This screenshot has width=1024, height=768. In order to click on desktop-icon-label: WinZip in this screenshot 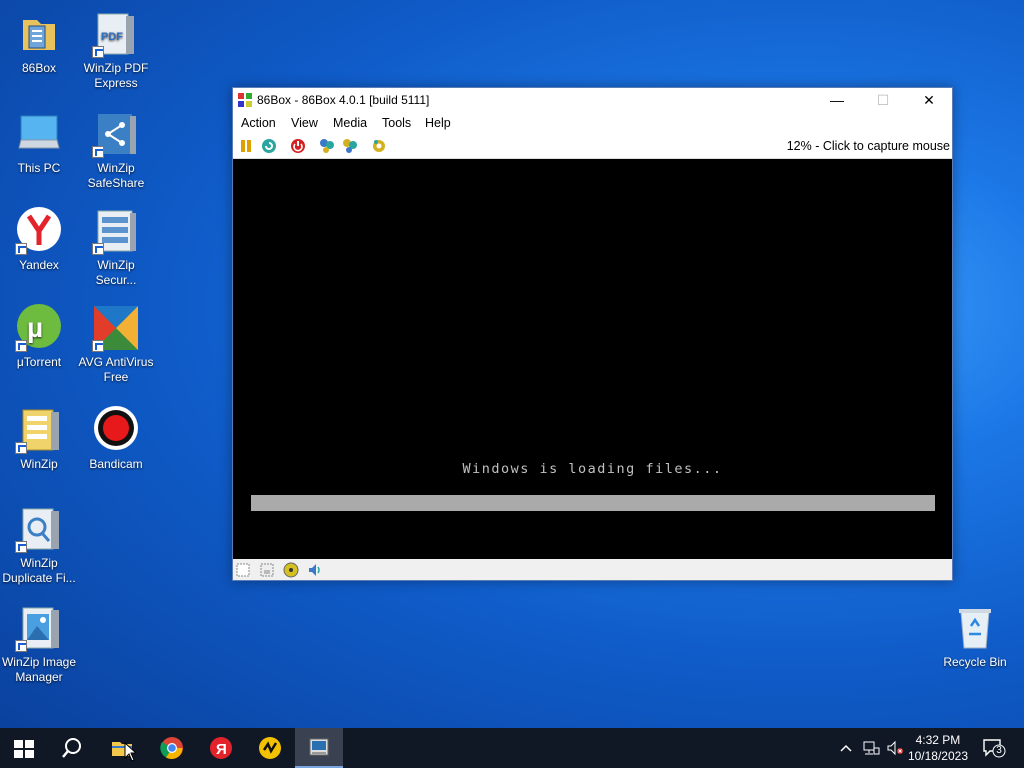, I will do `click(39, 464)`.